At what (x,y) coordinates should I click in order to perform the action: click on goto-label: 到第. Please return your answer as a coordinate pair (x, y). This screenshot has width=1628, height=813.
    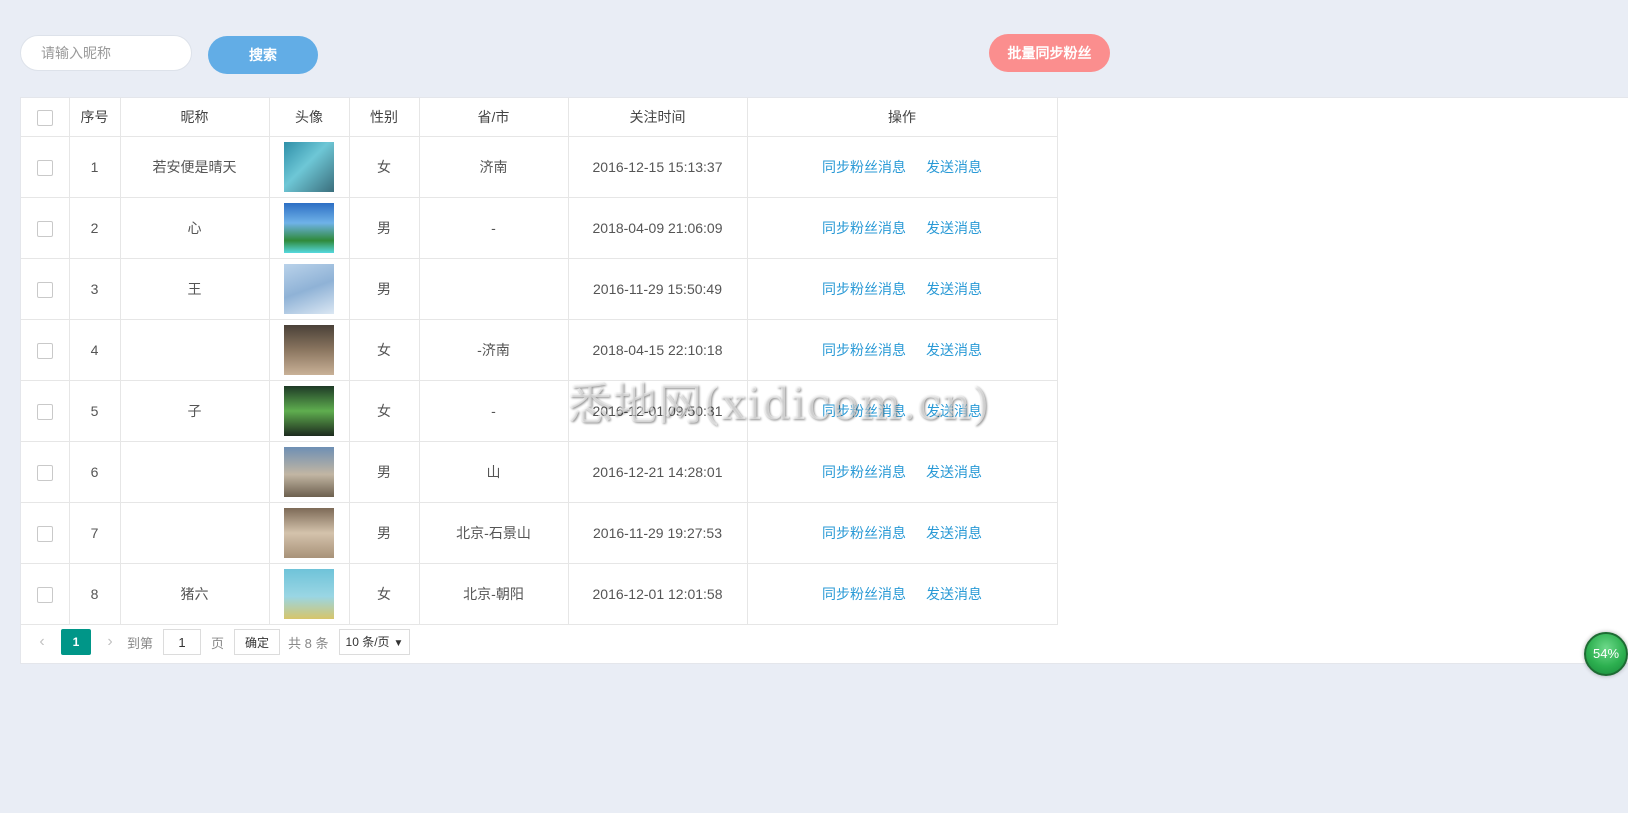
    Looking at the image, I should click on (140, 643).